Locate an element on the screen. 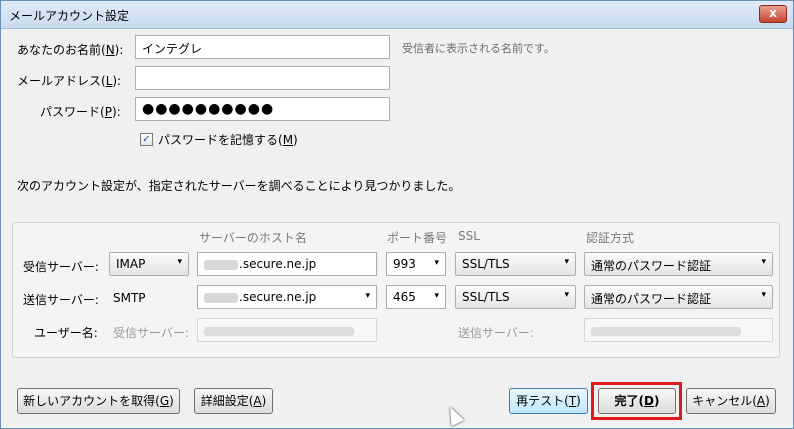  outgoing-port-combo: 465 ▾ is located at coordinates (416, 297).